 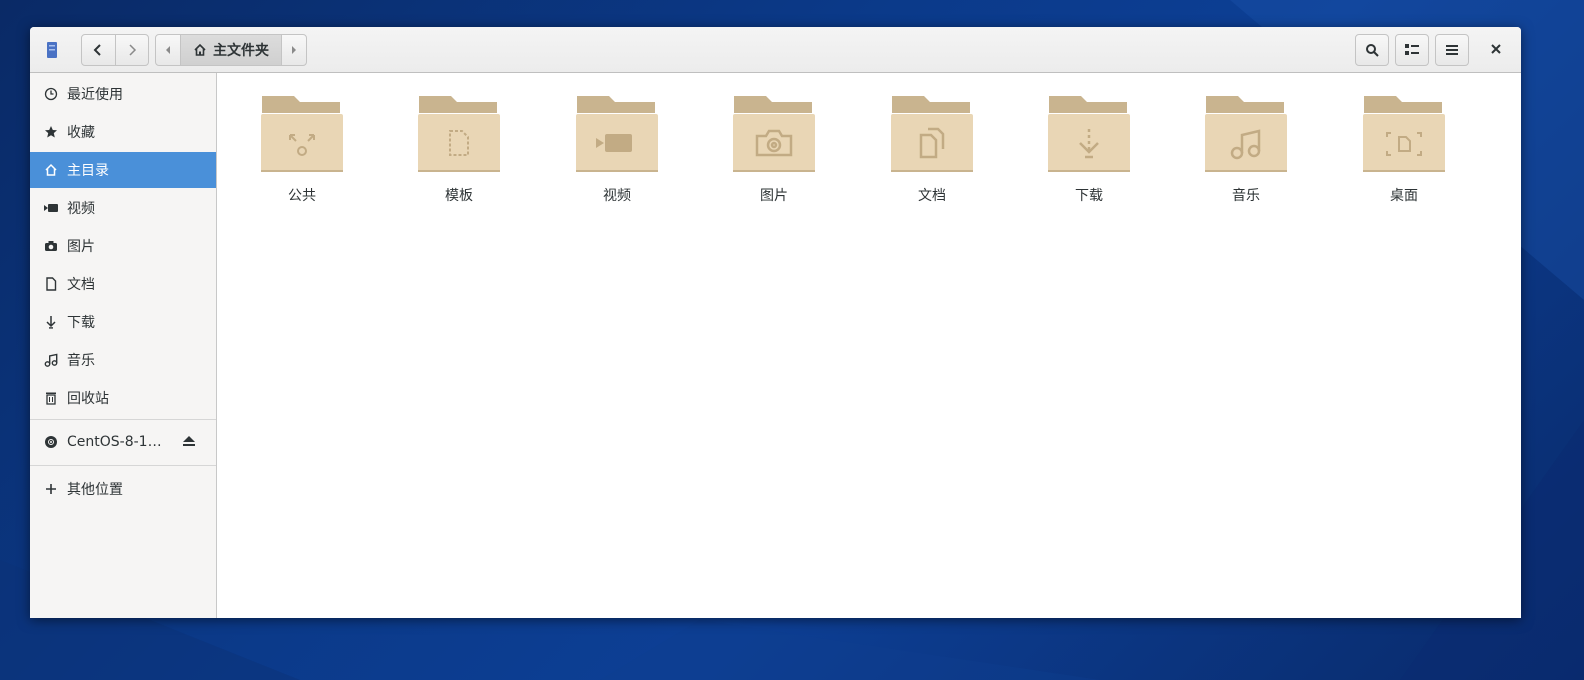 I want to click on list-view-icon, so click(x=1412, y=49).